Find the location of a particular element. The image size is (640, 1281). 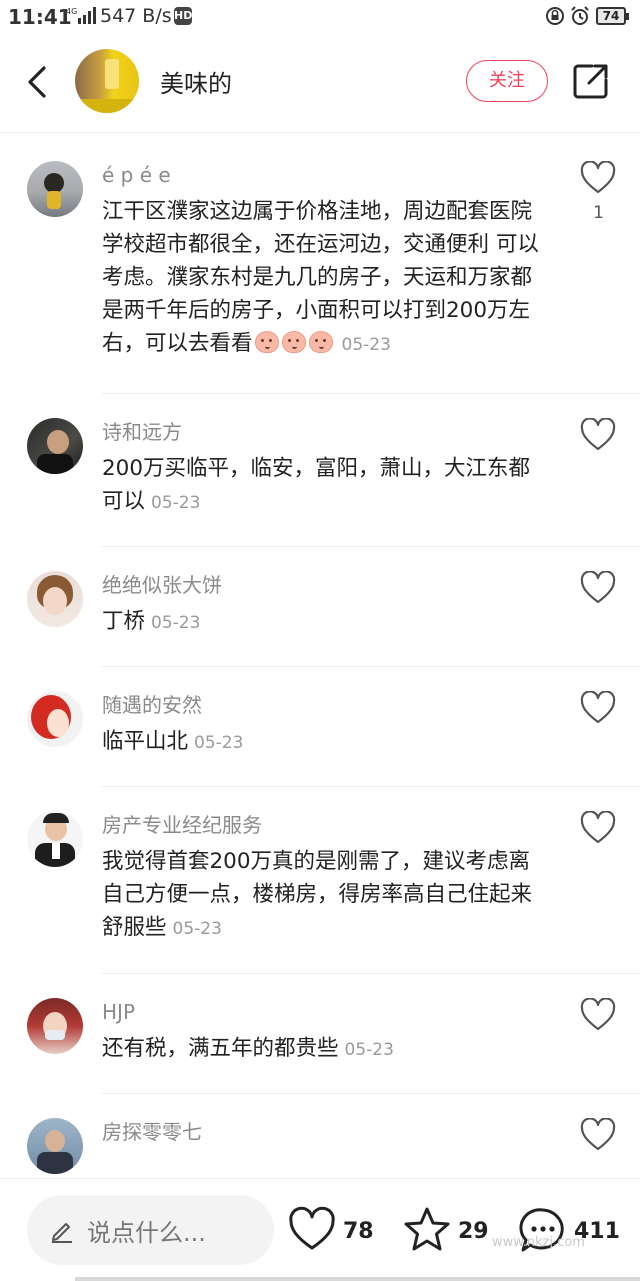

status-time: 11:41 is located at coordinates (40, 17).